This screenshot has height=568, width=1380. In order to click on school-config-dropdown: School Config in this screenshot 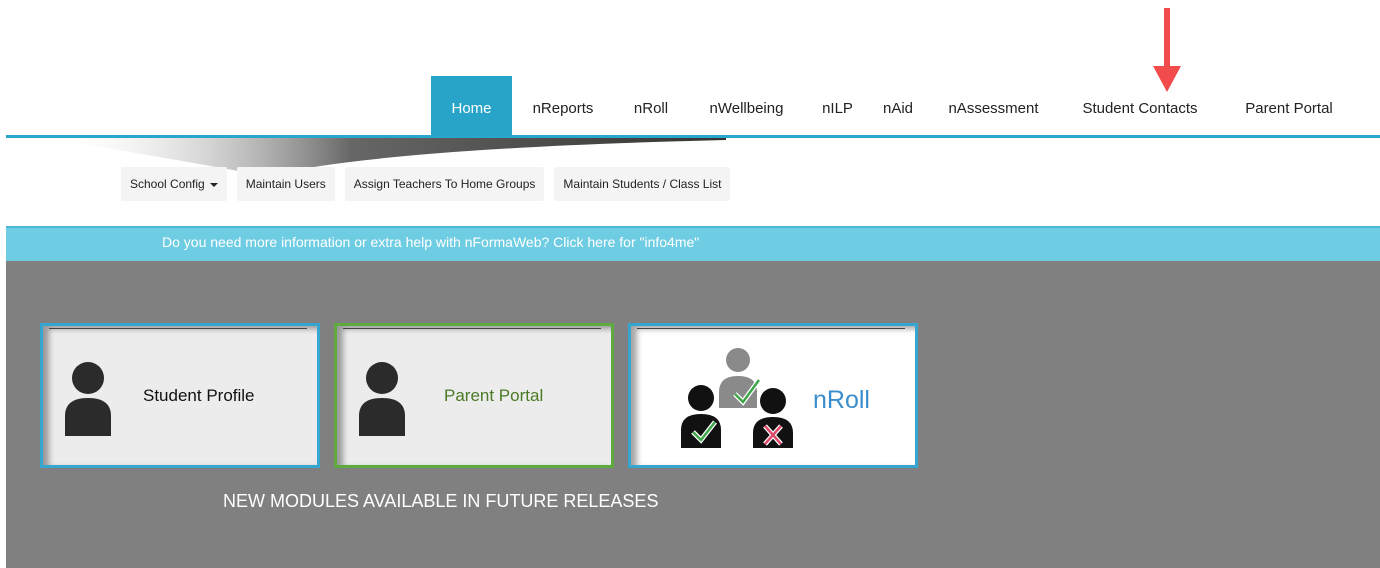, I will do `click(174, 184)`.